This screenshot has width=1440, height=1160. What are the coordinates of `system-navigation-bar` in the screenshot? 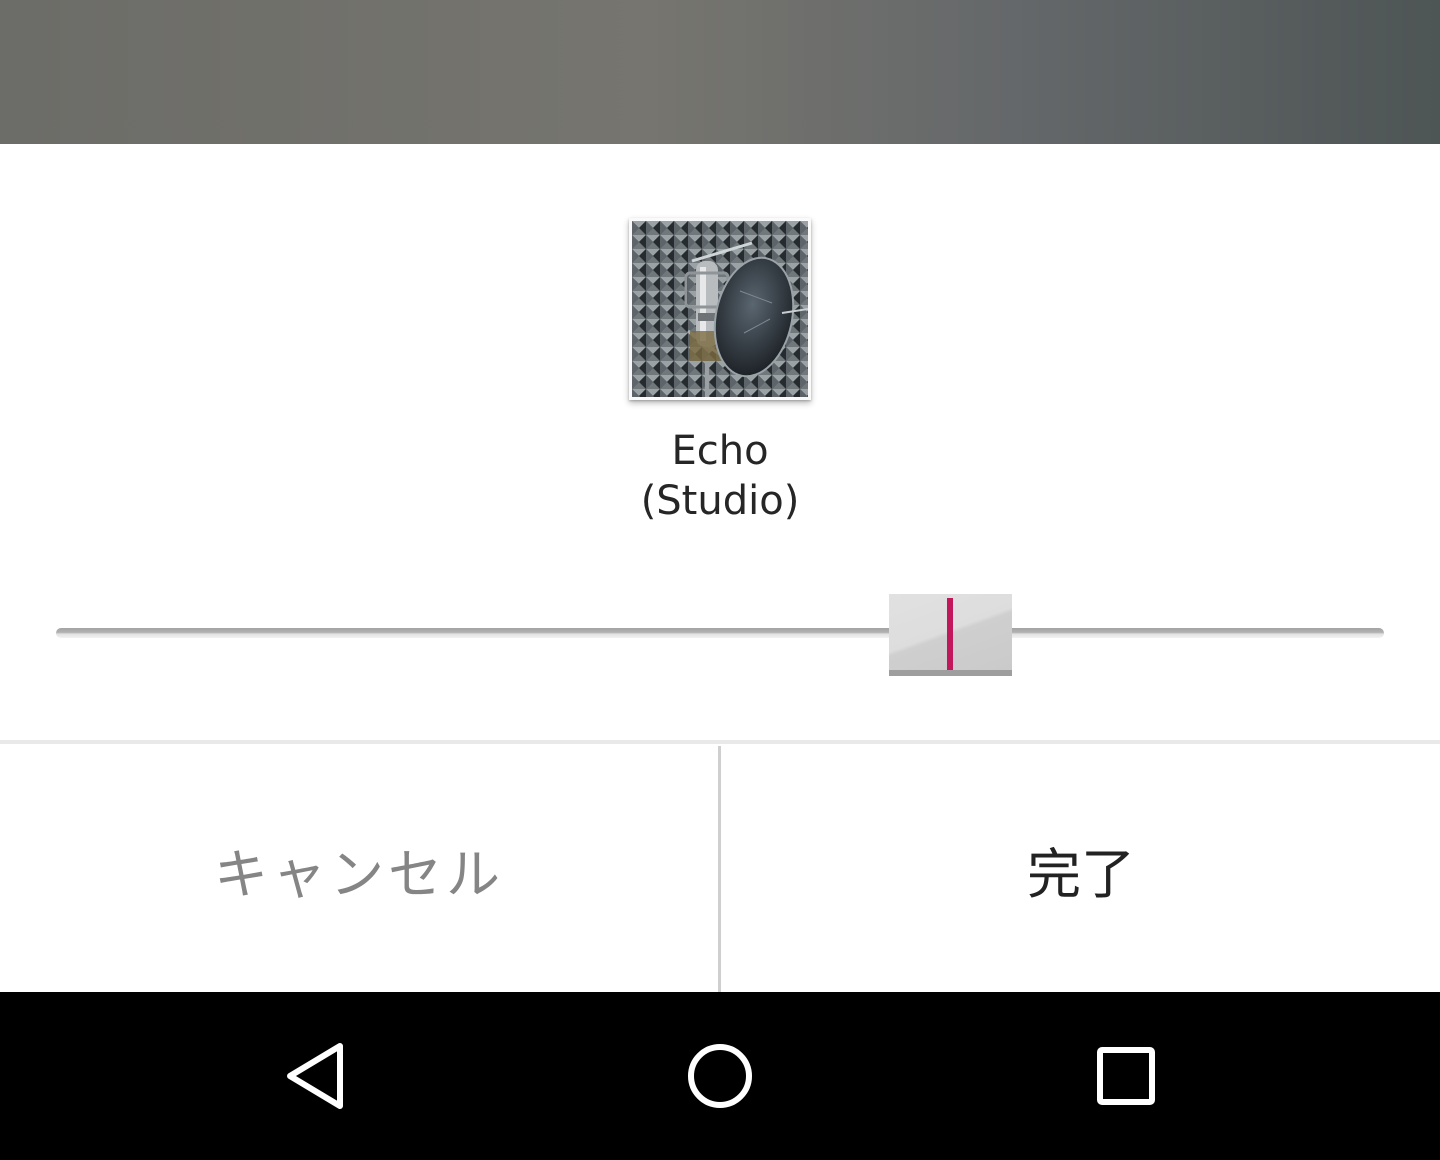 It's located at (720, 1076).